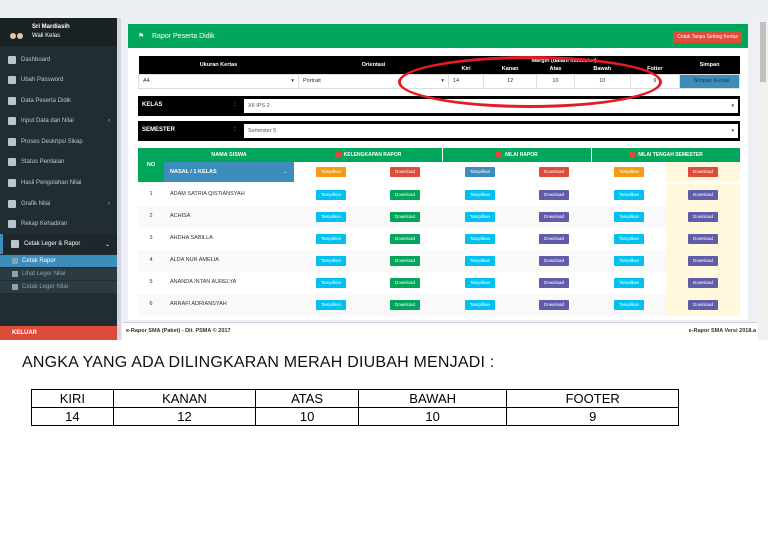  I want to click on print-without-setting-button: Cetak Tanpa Setting Kertas, so click(707, 37).